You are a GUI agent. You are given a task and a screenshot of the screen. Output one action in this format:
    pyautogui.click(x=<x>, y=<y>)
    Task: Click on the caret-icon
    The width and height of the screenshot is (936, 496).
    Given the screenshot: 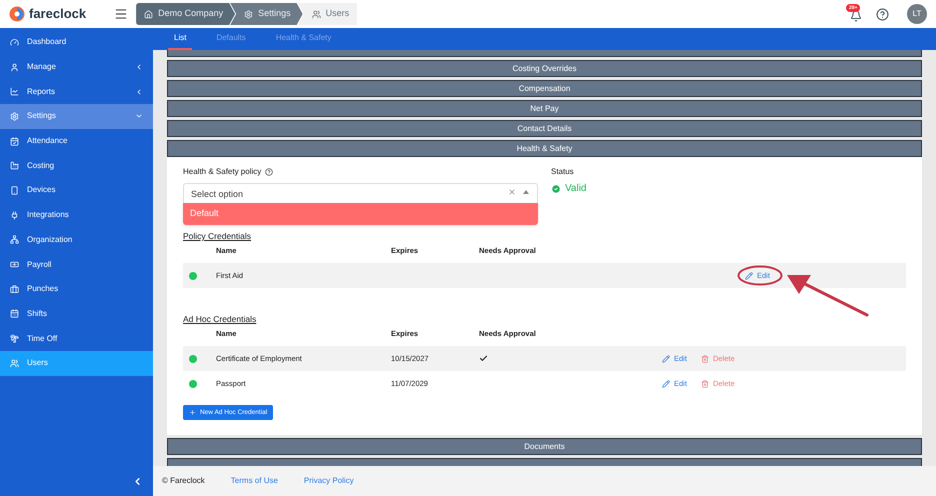 What is the action you would take?
    pyautogui.click(x=526, y=192)
    